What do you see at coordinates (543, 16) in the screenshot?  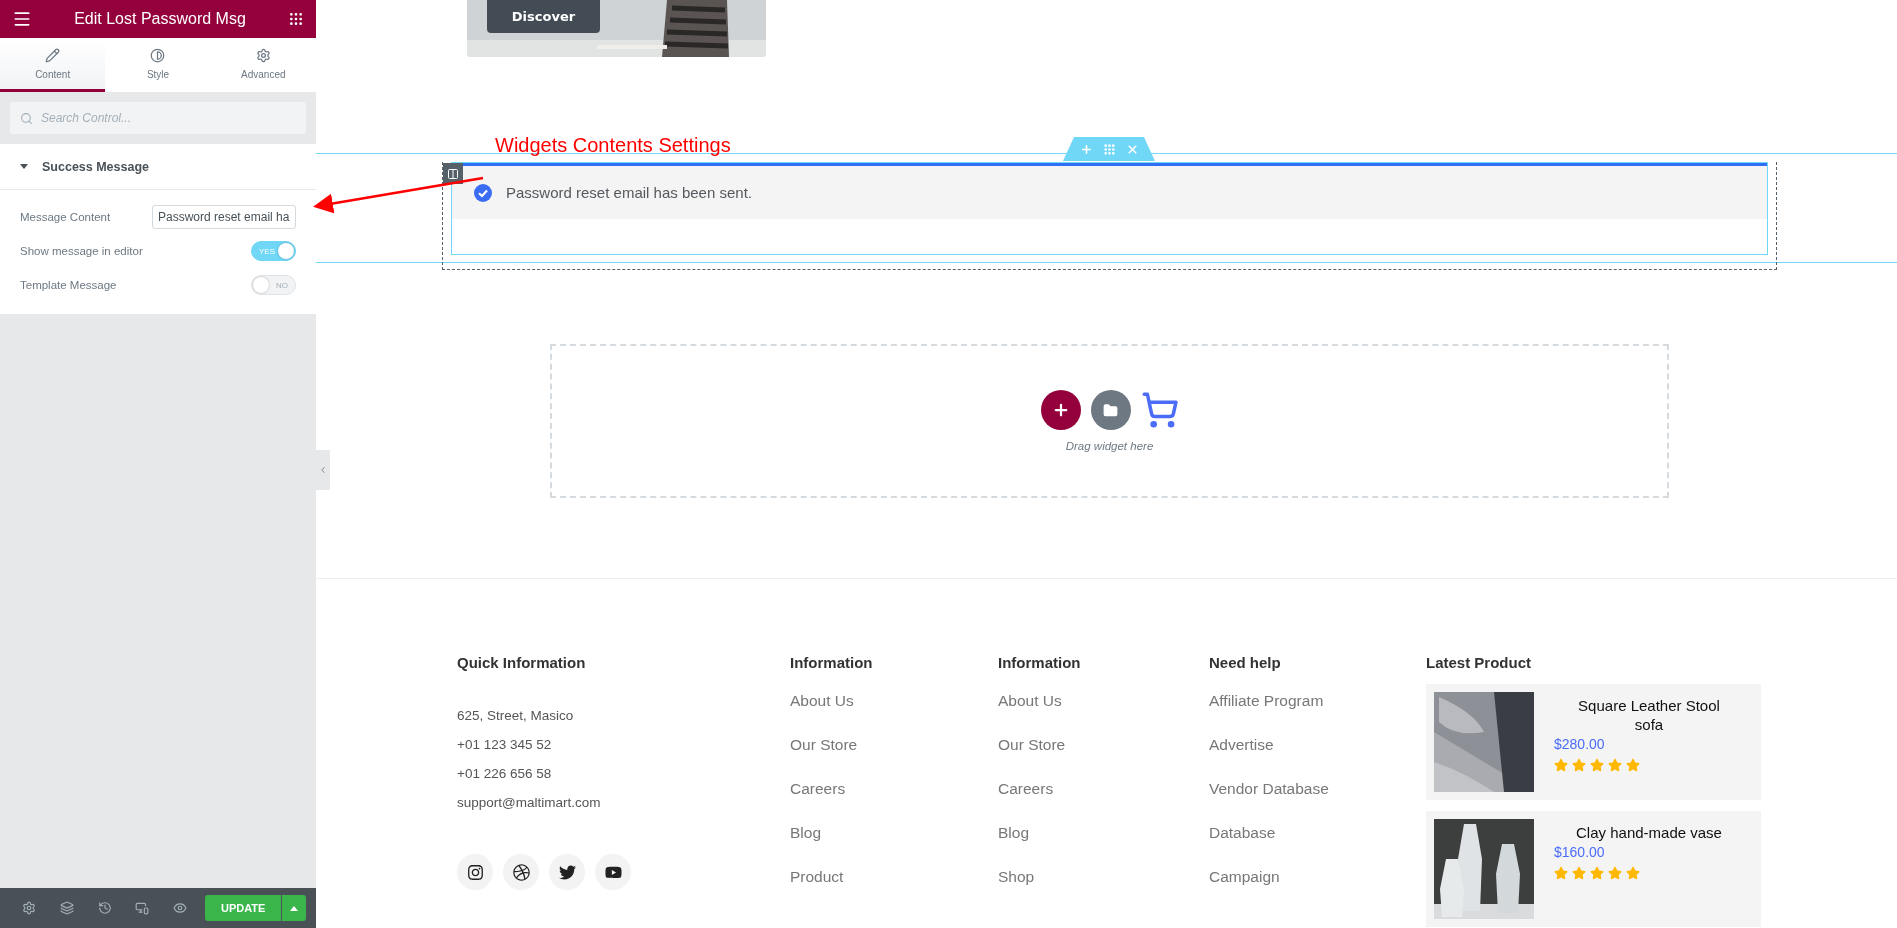 I see `discover-button: Discover` at bounding box center [543, 16].